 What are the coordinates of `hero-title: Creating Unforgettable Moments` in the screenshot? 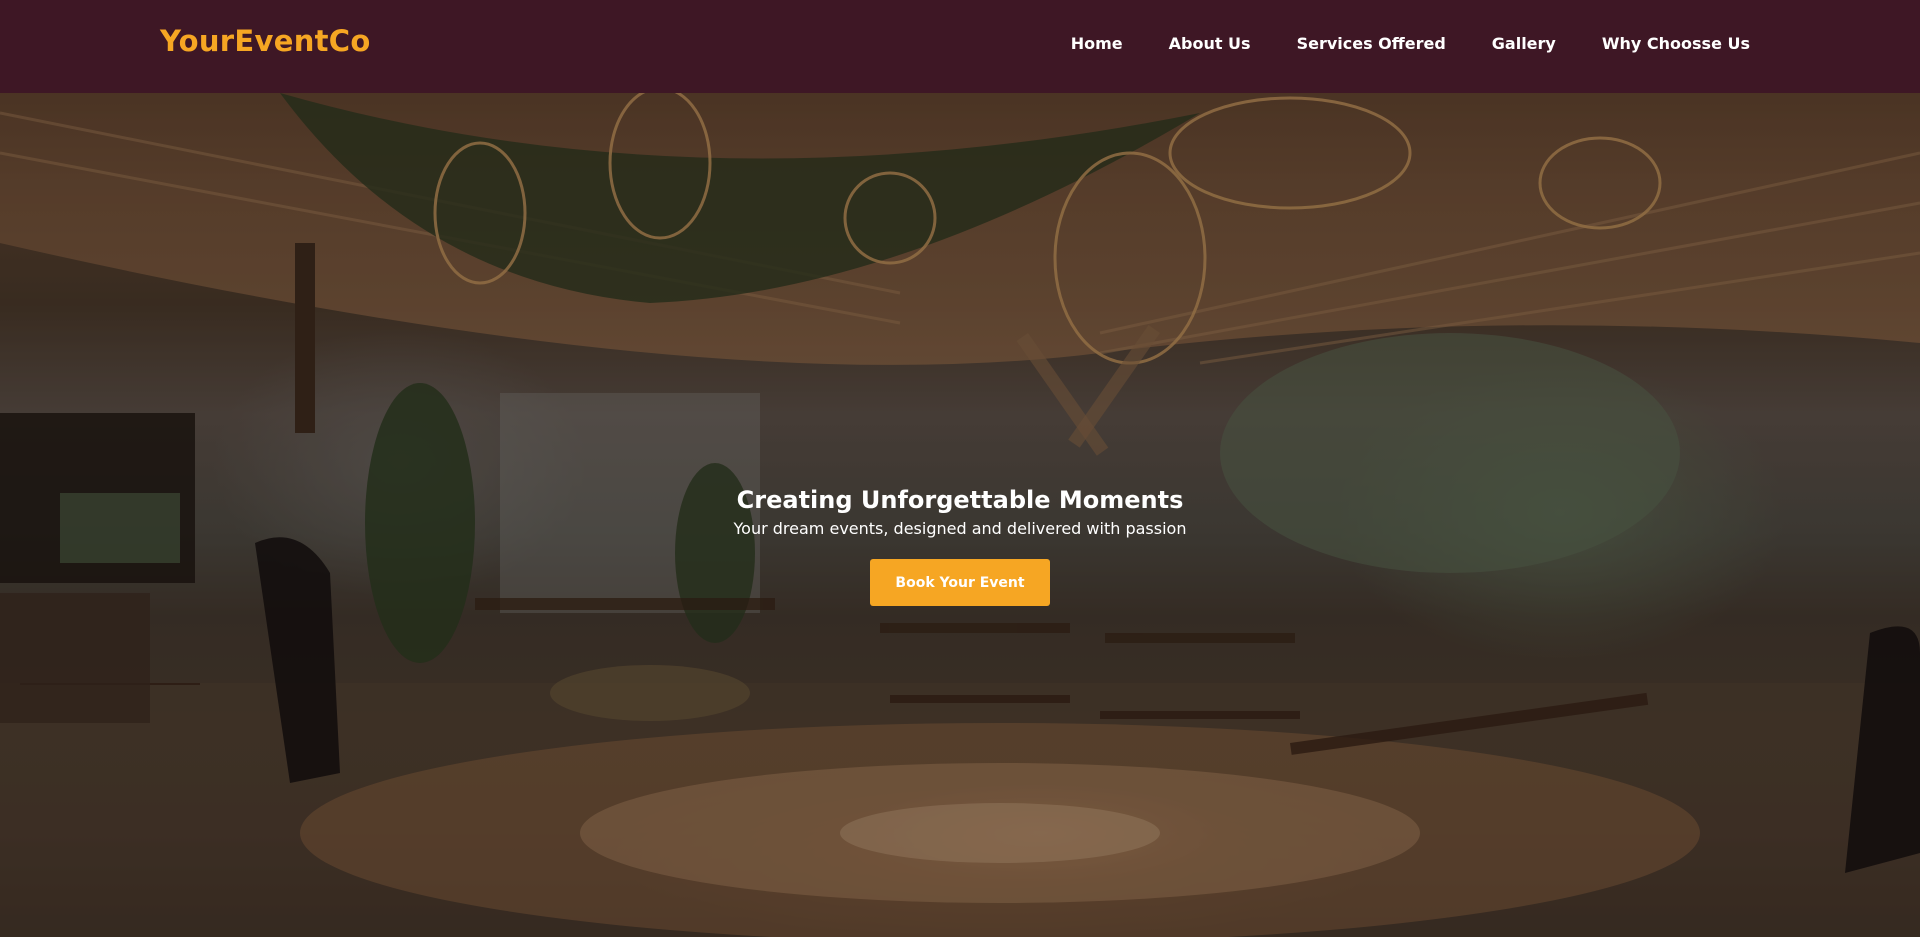 It's located at (960, 500).